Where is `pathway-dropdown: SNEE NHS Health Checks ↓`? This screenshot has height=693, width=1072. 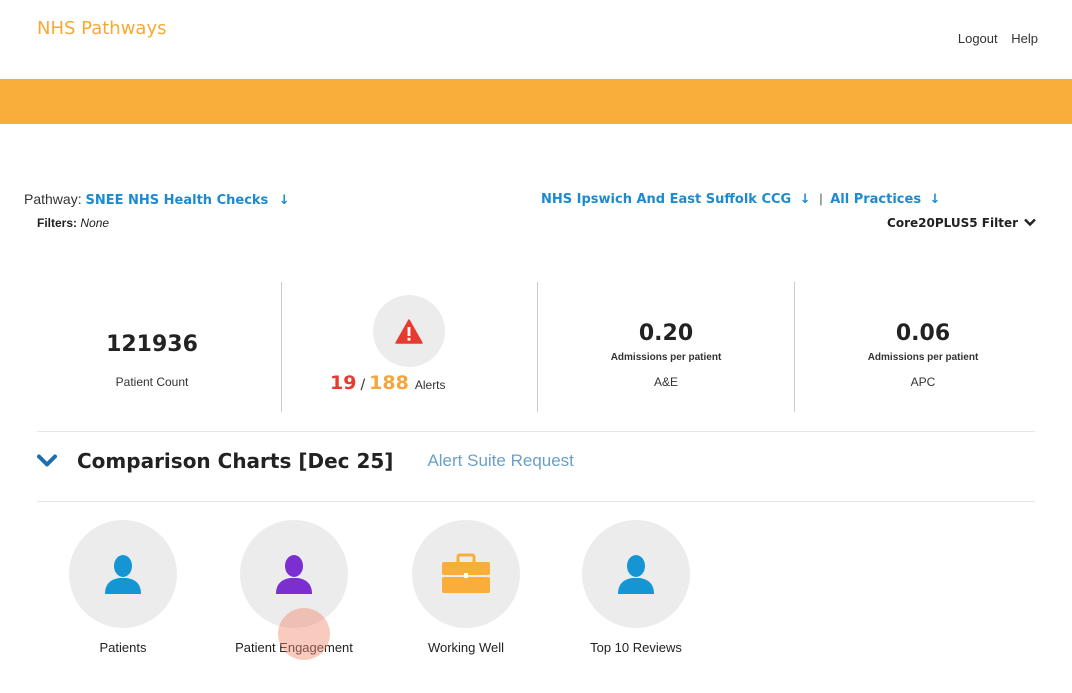
pathway-dropdown: SNEE NHS Health Checks ↓ is located at coordinates (187, 200).